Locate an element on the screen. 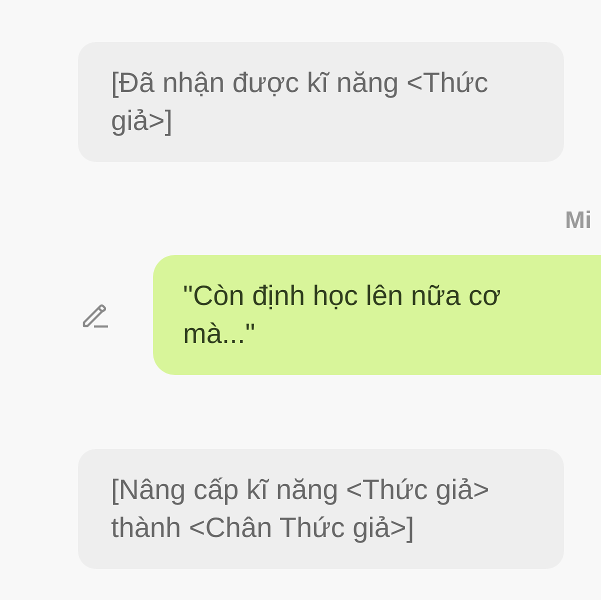  pencil-icon is located at coordinates (95, 315).